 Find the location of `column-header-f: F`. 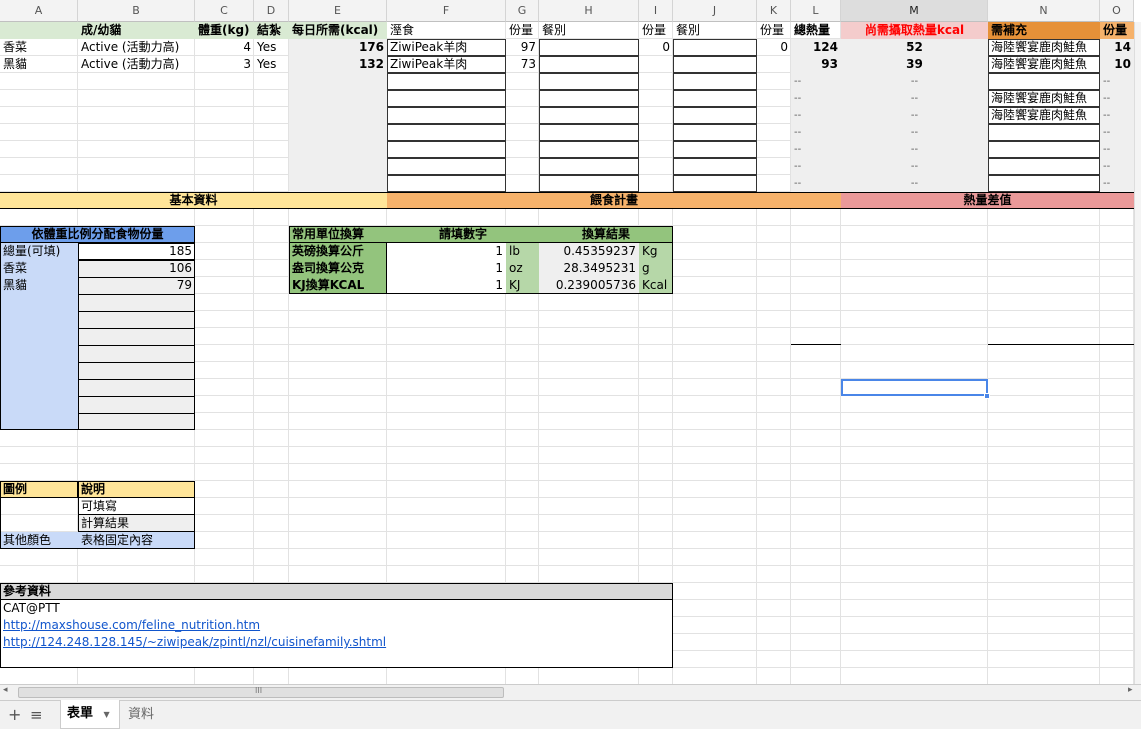

column-header-f: F is located at coordinates (446, 11).